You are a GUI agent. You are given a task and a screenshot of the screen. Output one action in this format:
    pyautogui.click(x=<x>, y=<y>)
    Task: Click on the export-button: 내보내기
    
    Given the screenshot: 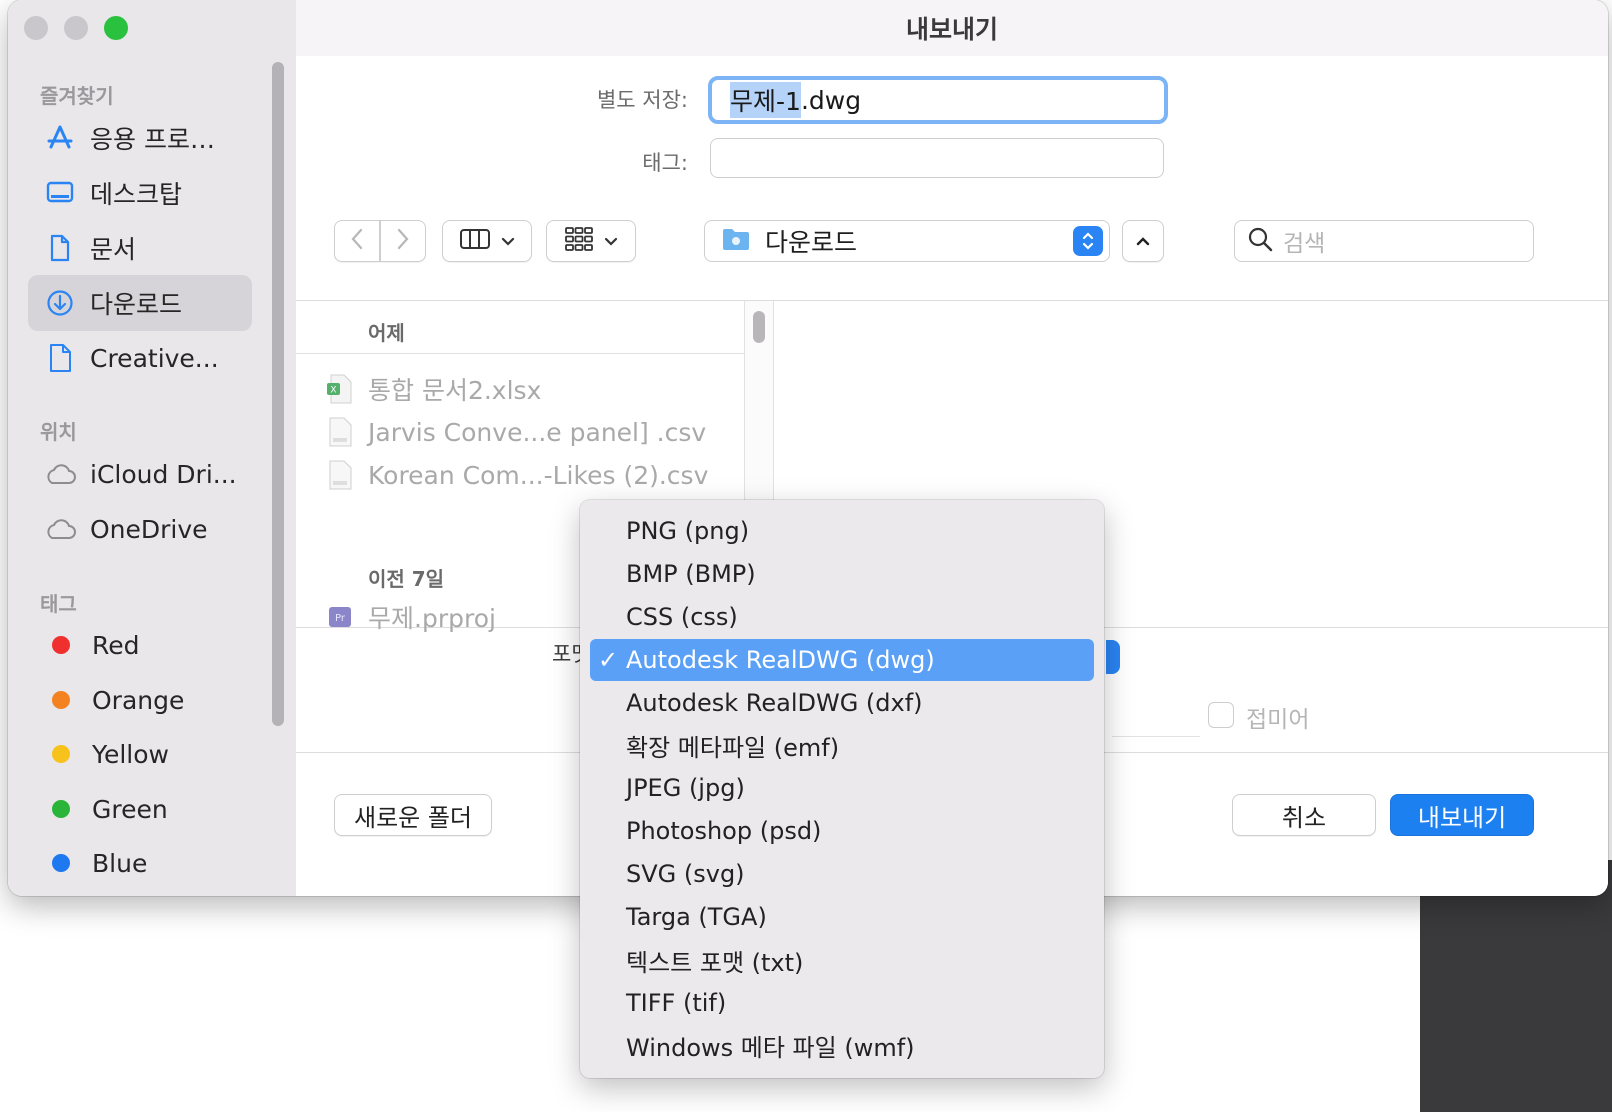 What is the action you would take?
    pyautogui.click(x=1462, y=815)
    